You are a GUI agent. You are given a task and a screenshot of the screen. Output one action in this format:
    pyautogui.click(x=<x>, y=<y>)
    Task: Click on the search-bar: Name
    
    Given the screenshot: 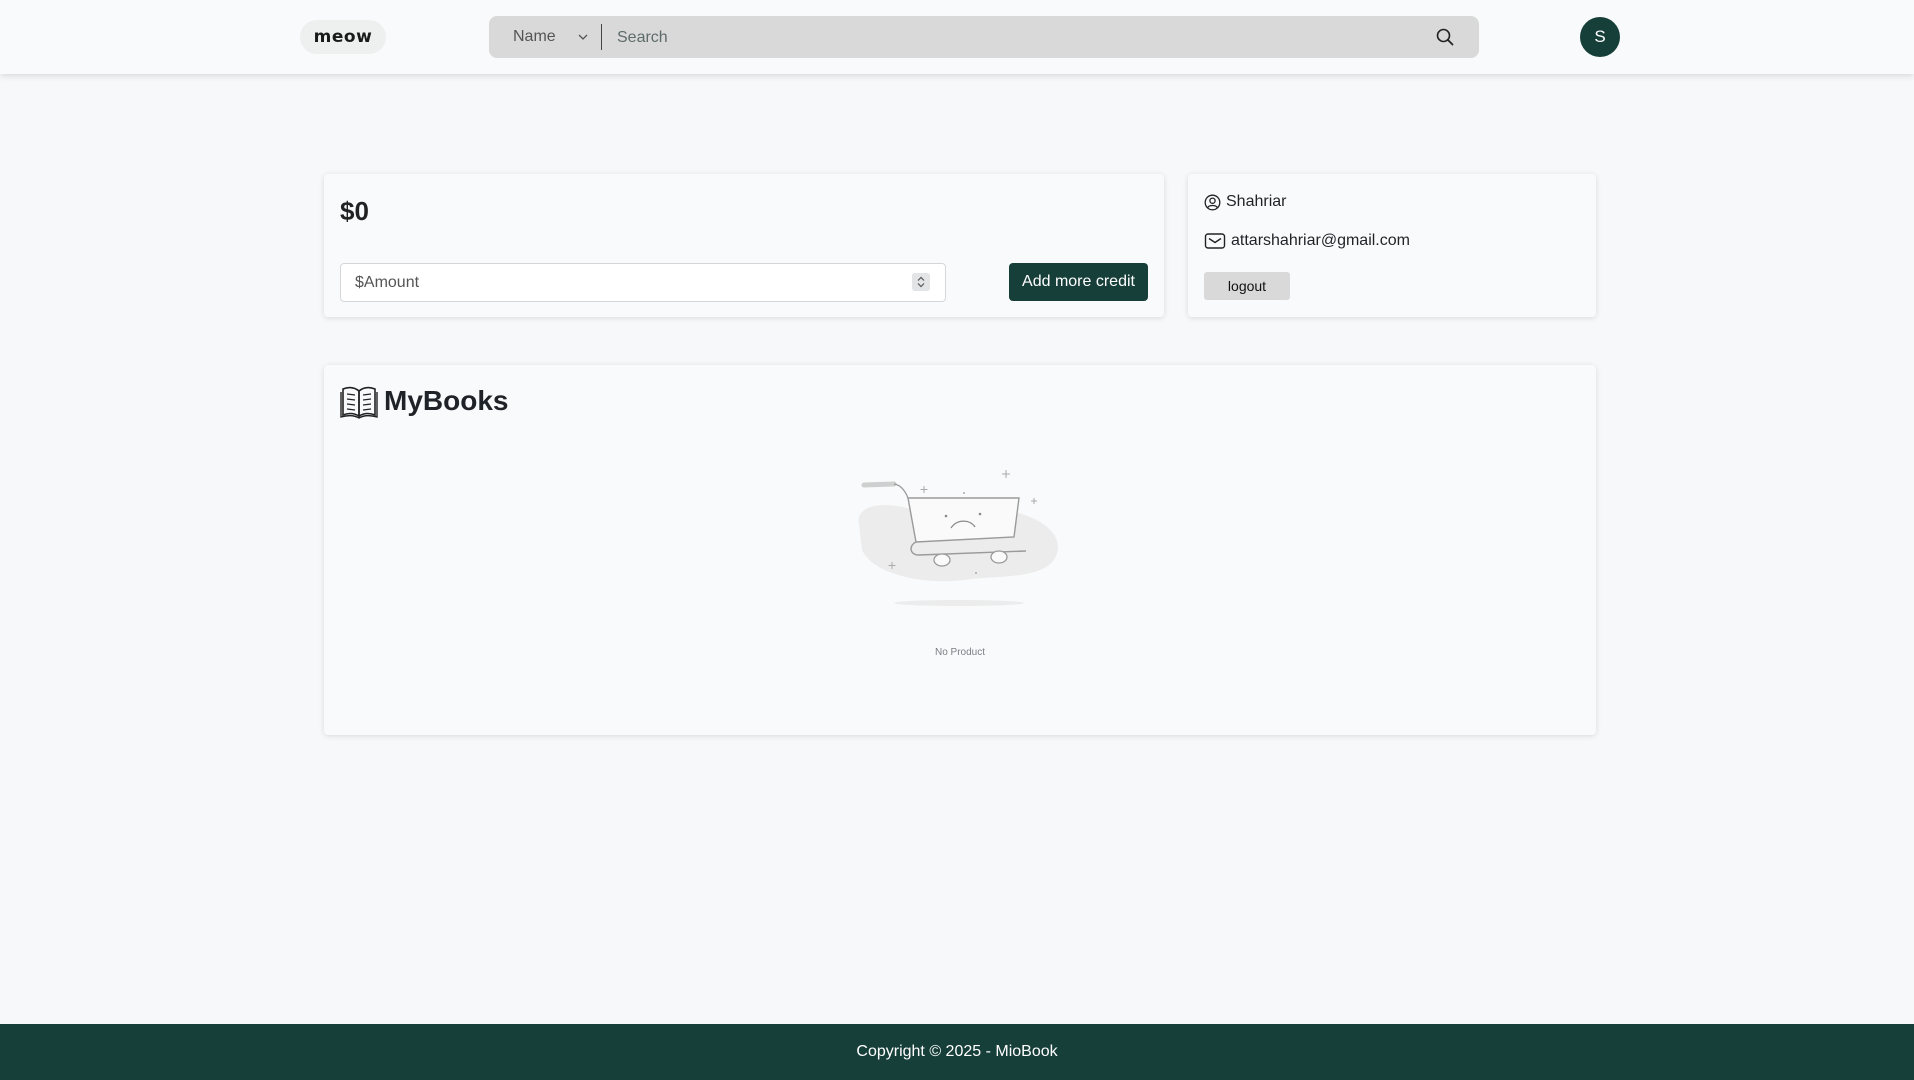 What is the action you would take?
    pyautogui.click(x=984, y=37)
    